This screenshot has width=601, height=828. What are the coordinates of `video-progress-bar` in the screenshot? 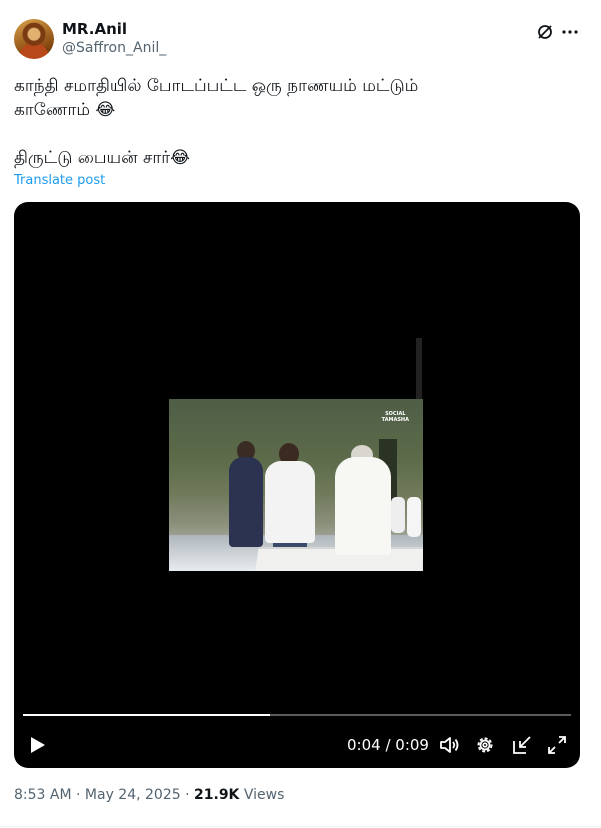 It's located at (297, 715).